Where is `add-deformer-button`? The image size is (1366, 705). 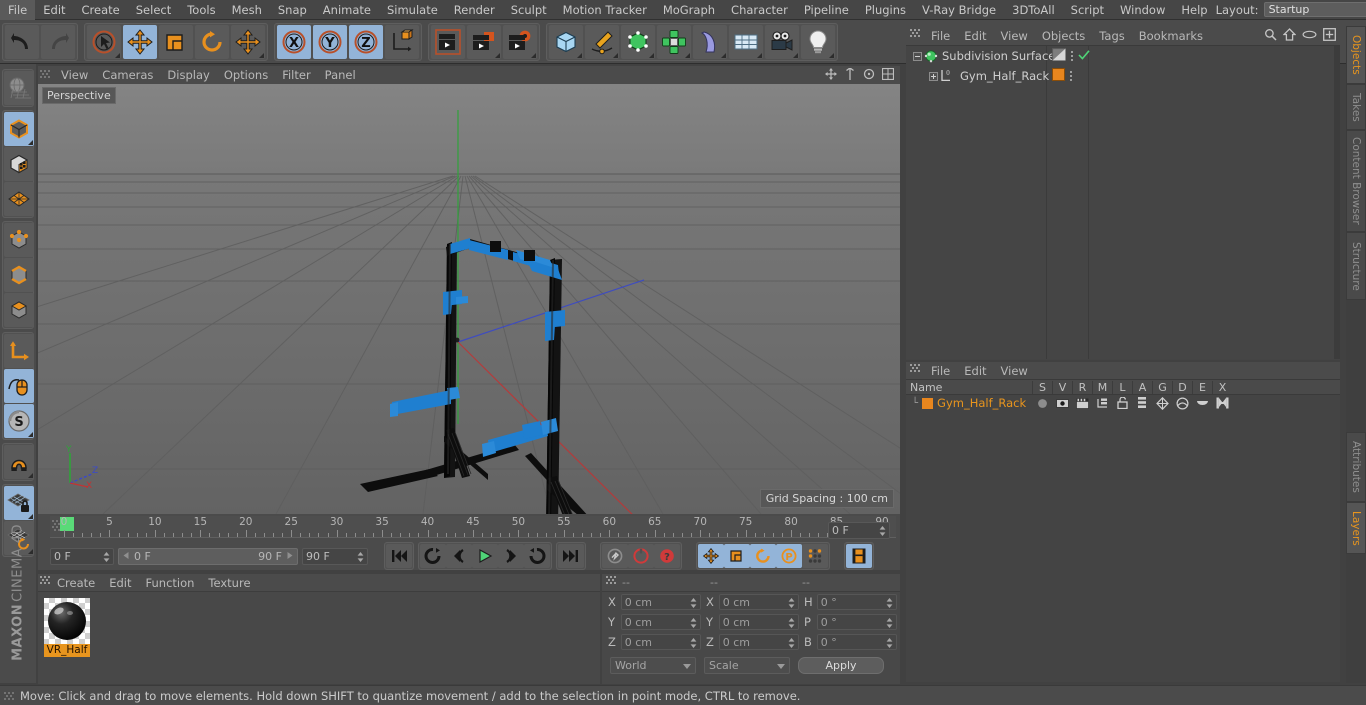 add-deformer-button is located at coordinates (710, 41).